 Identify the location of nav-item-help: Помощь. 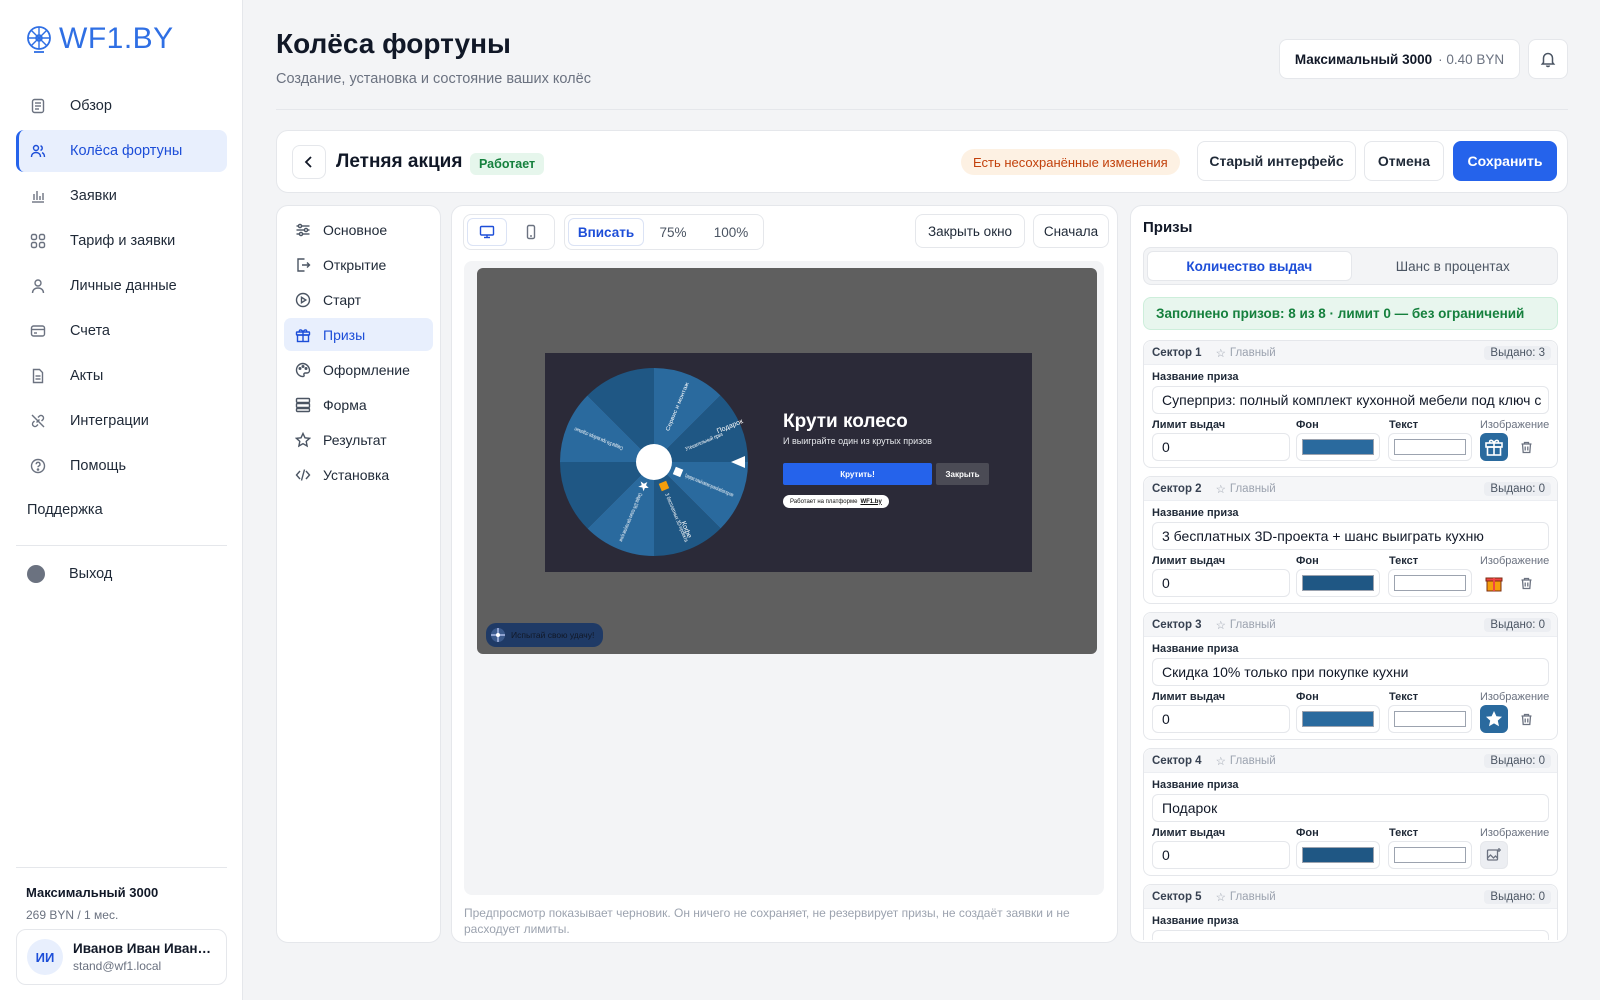
(121, 466).